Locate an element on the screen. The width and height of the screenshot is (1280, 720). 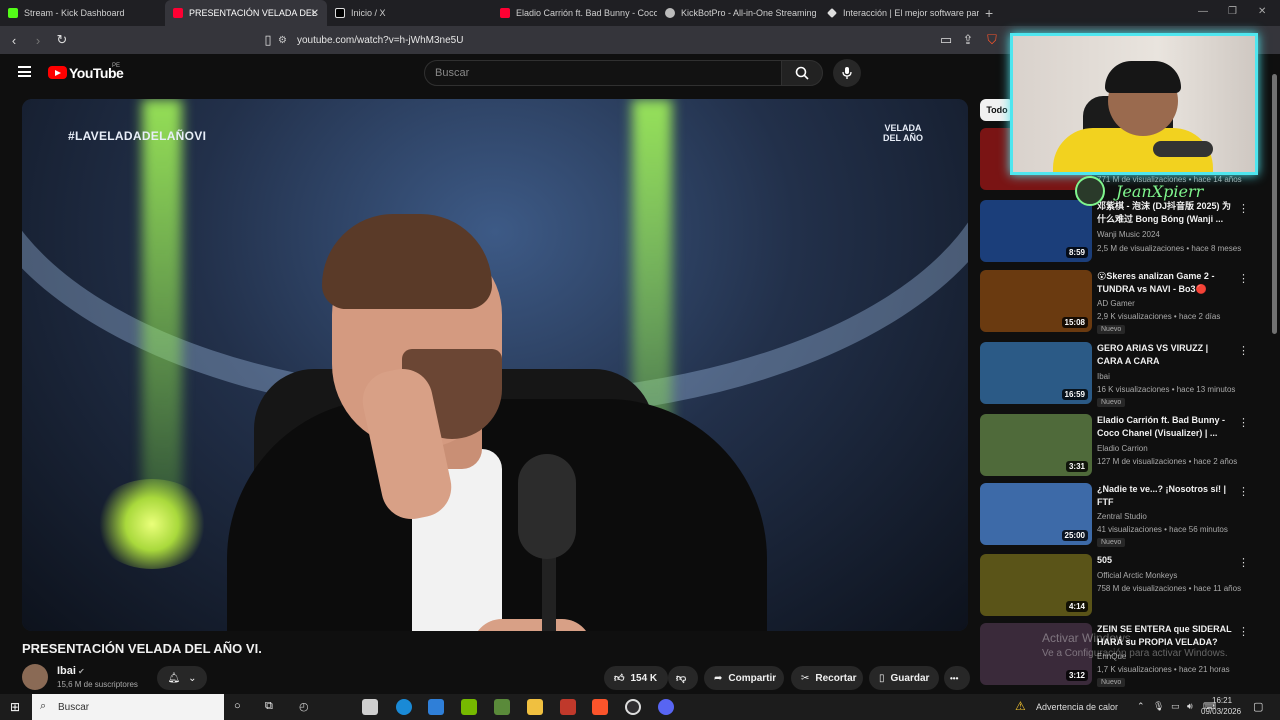
minimize-window-icon: — is located at coordinates (1203, 11).